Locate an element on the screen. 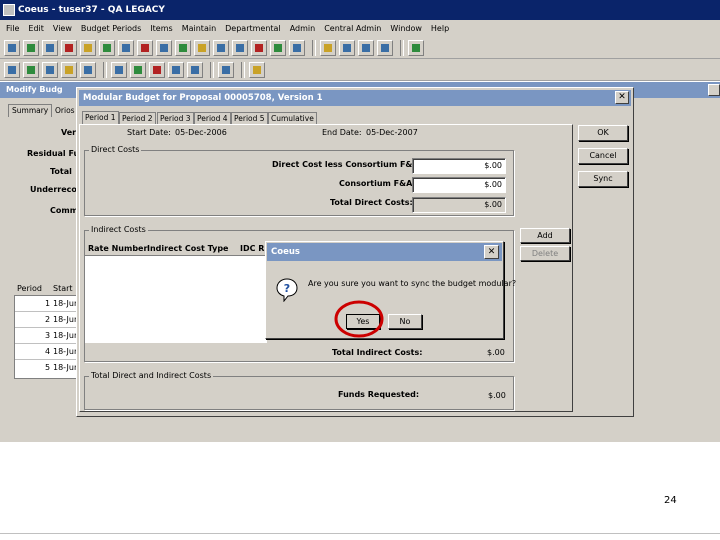 Image resolution: width=720 pixels, height=540 pixels. proposal-icon is located at coordinates (69, 47).